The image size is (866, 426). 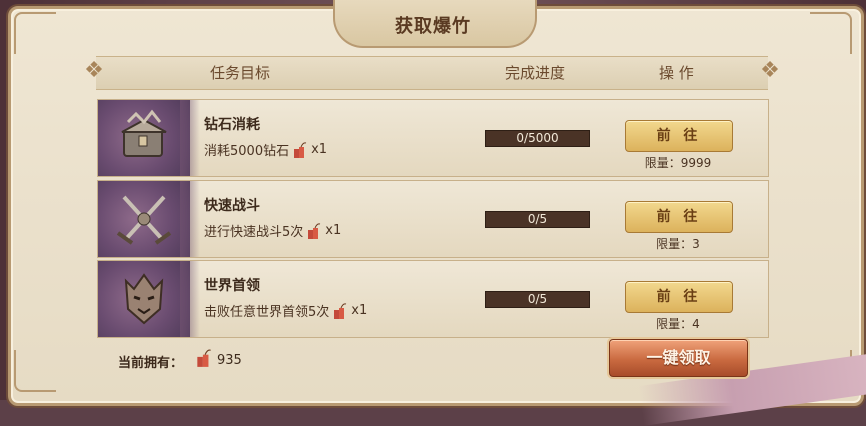 What do you see at coordinates (267, 312) in the screenshot?
I see `task-desc-text: 击败任意世界首领5次` at bounding box center [267, 312].